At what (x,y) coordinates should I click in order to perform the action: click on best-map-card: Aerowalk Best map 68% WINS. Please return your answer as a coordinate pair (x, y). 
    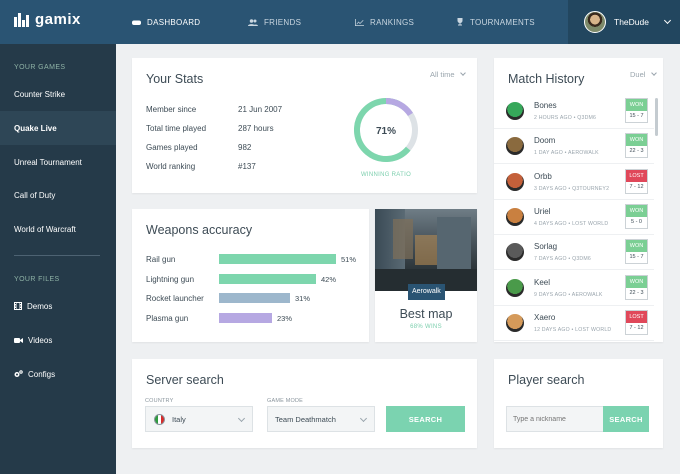
    Looking at the image, I should click on (426, 275).